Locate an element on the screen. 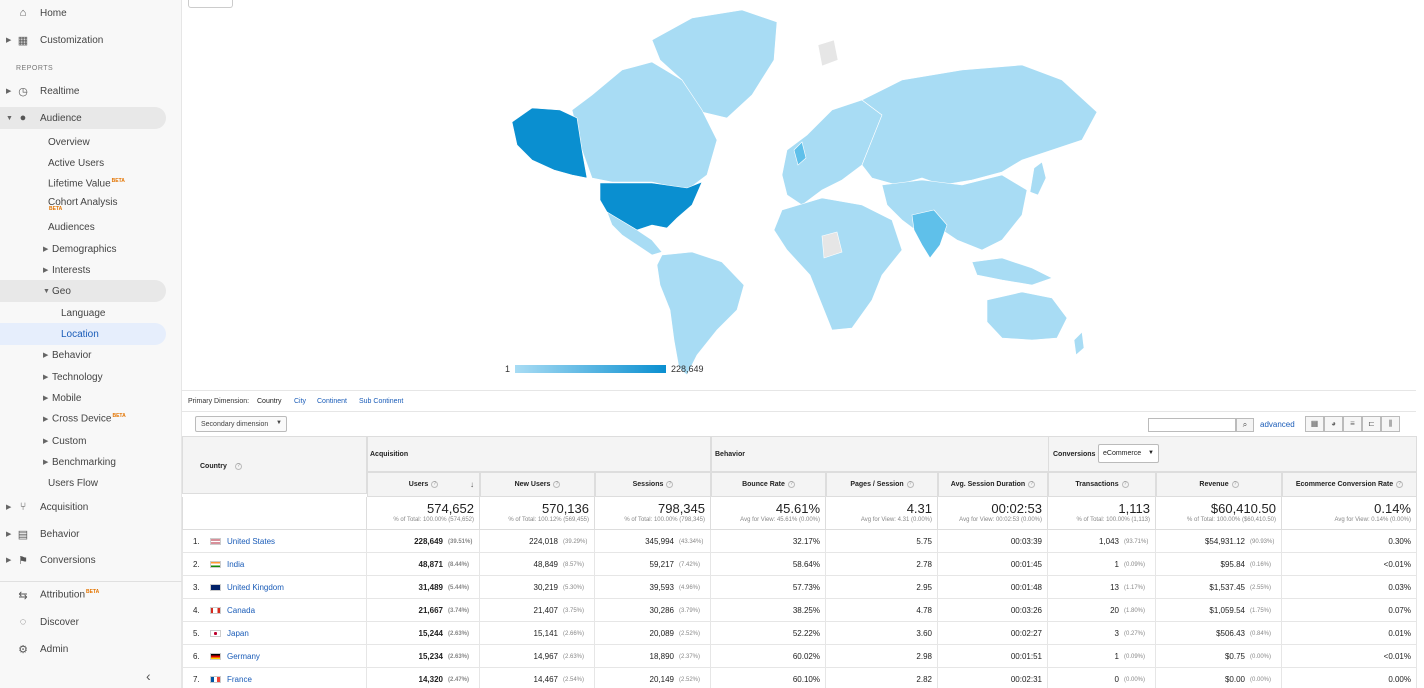 This screenshot has height=688, width=1424. region-southeast-asia is located at coordinates (1012, 271).